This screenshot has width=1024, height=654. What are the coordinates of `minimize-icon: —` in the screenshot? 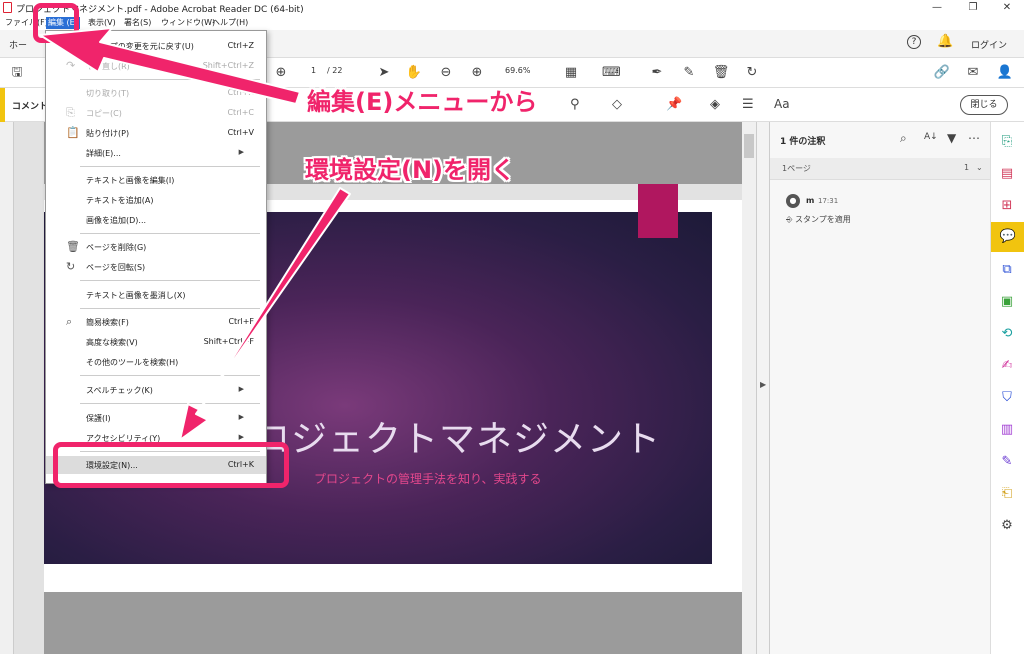 It's located at (937, 8).